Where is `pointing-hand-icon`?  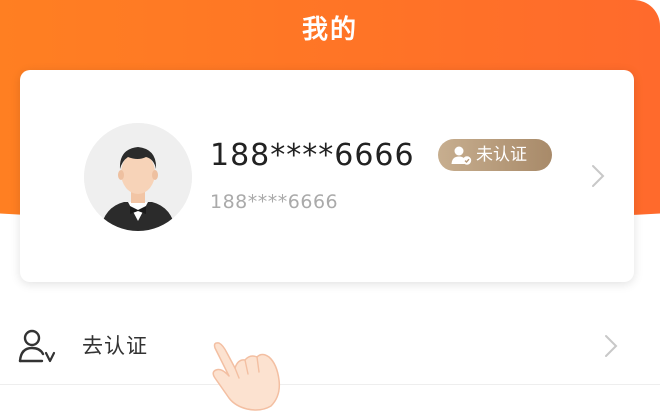 pointing-hand-icon is located at coordinates (246, 376).